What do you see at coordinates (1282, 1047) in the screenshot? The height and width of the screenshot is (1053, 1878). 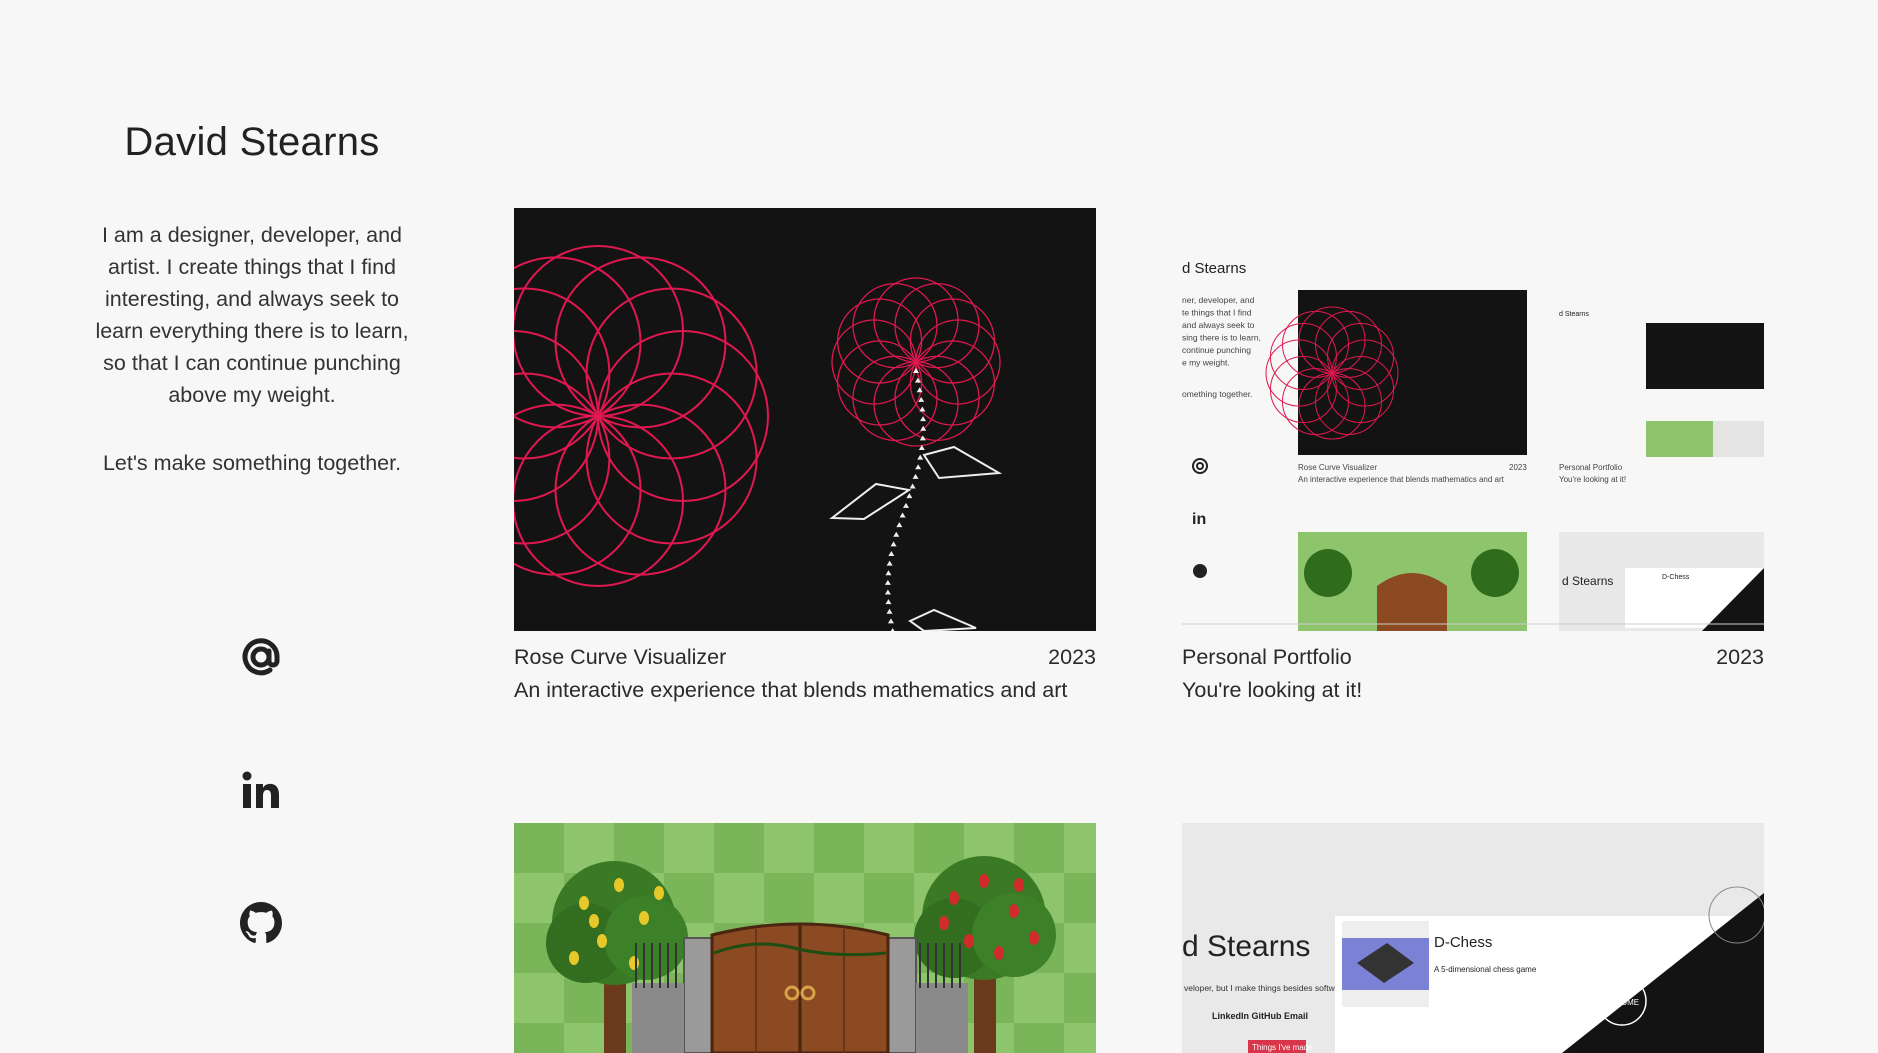 I see `v2-things-button: Things I've made` at bounding box center [1282, 1047].